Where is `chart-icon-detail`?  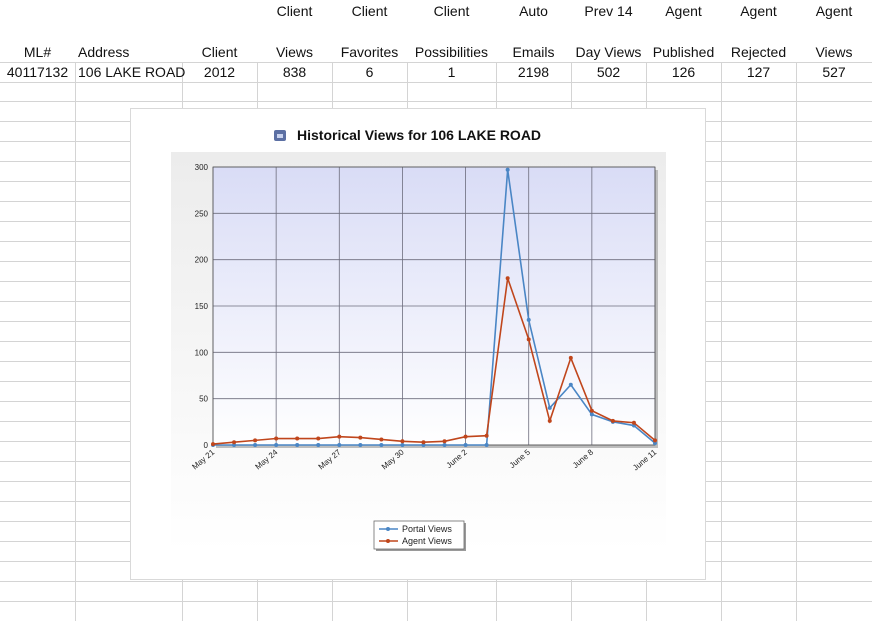 chart-icon-detail is located at coordinates (280, 136).